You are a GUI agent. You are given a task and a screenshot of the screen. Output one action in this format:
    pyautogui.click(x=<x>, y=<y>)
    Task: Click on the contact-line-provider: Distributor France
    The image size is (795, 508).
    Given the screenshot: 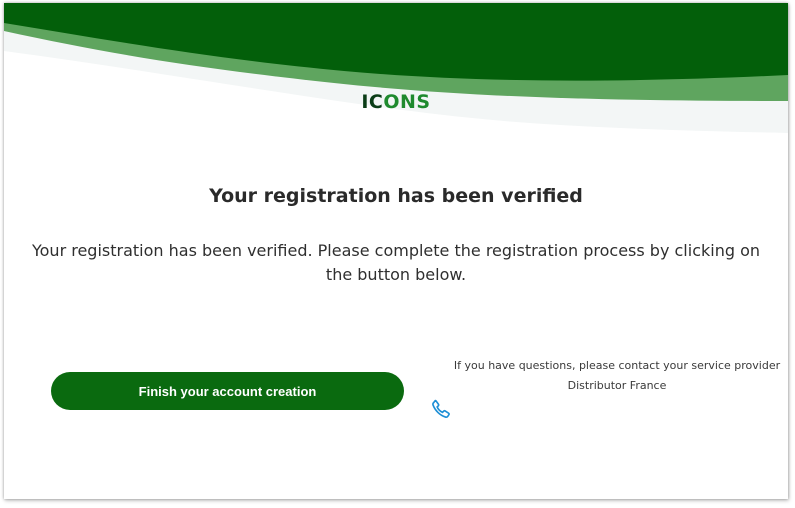 What is the action you would take?
    pyautogui.click(x=617, y=385)
    